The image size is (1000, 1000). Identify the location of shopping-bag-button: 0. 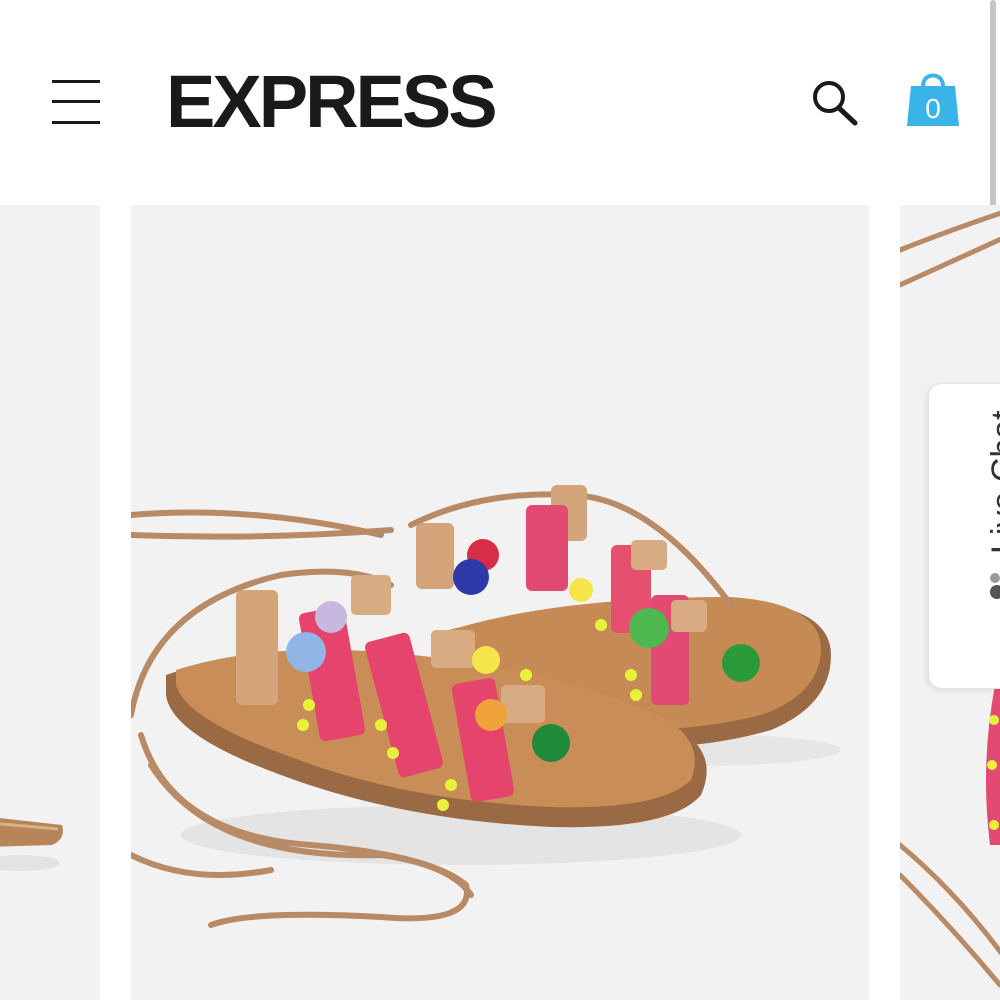
(933, 100).